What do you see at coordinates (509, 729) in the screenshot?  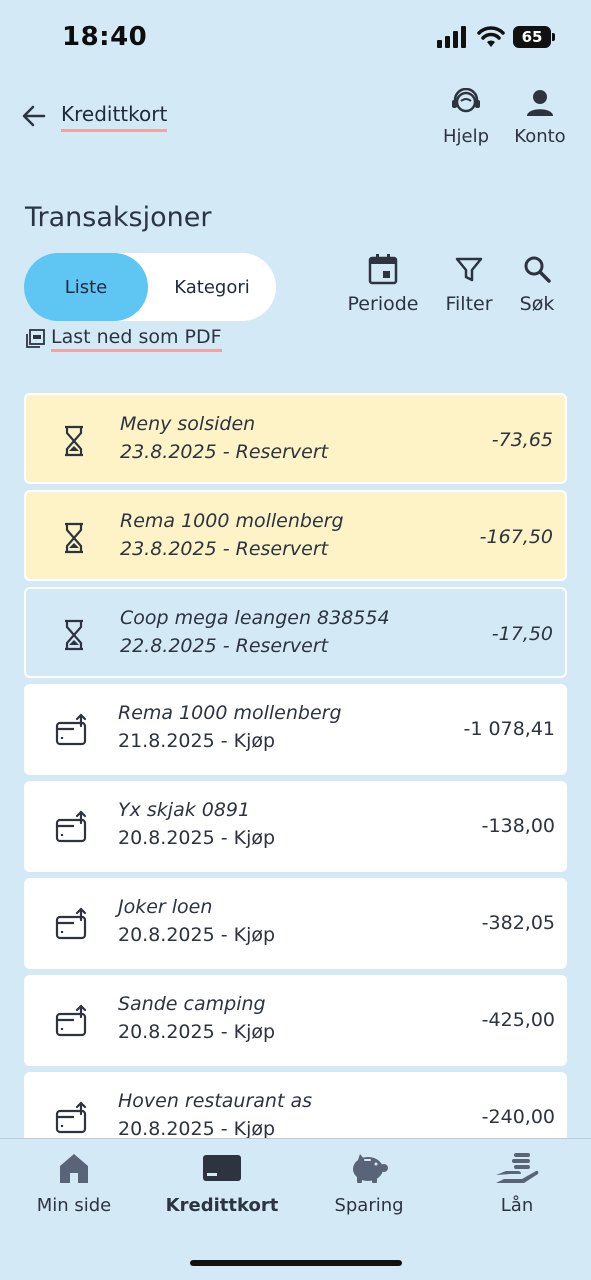 I see `transaction-amount: -1 078,41` at bounding box center [509, 729].